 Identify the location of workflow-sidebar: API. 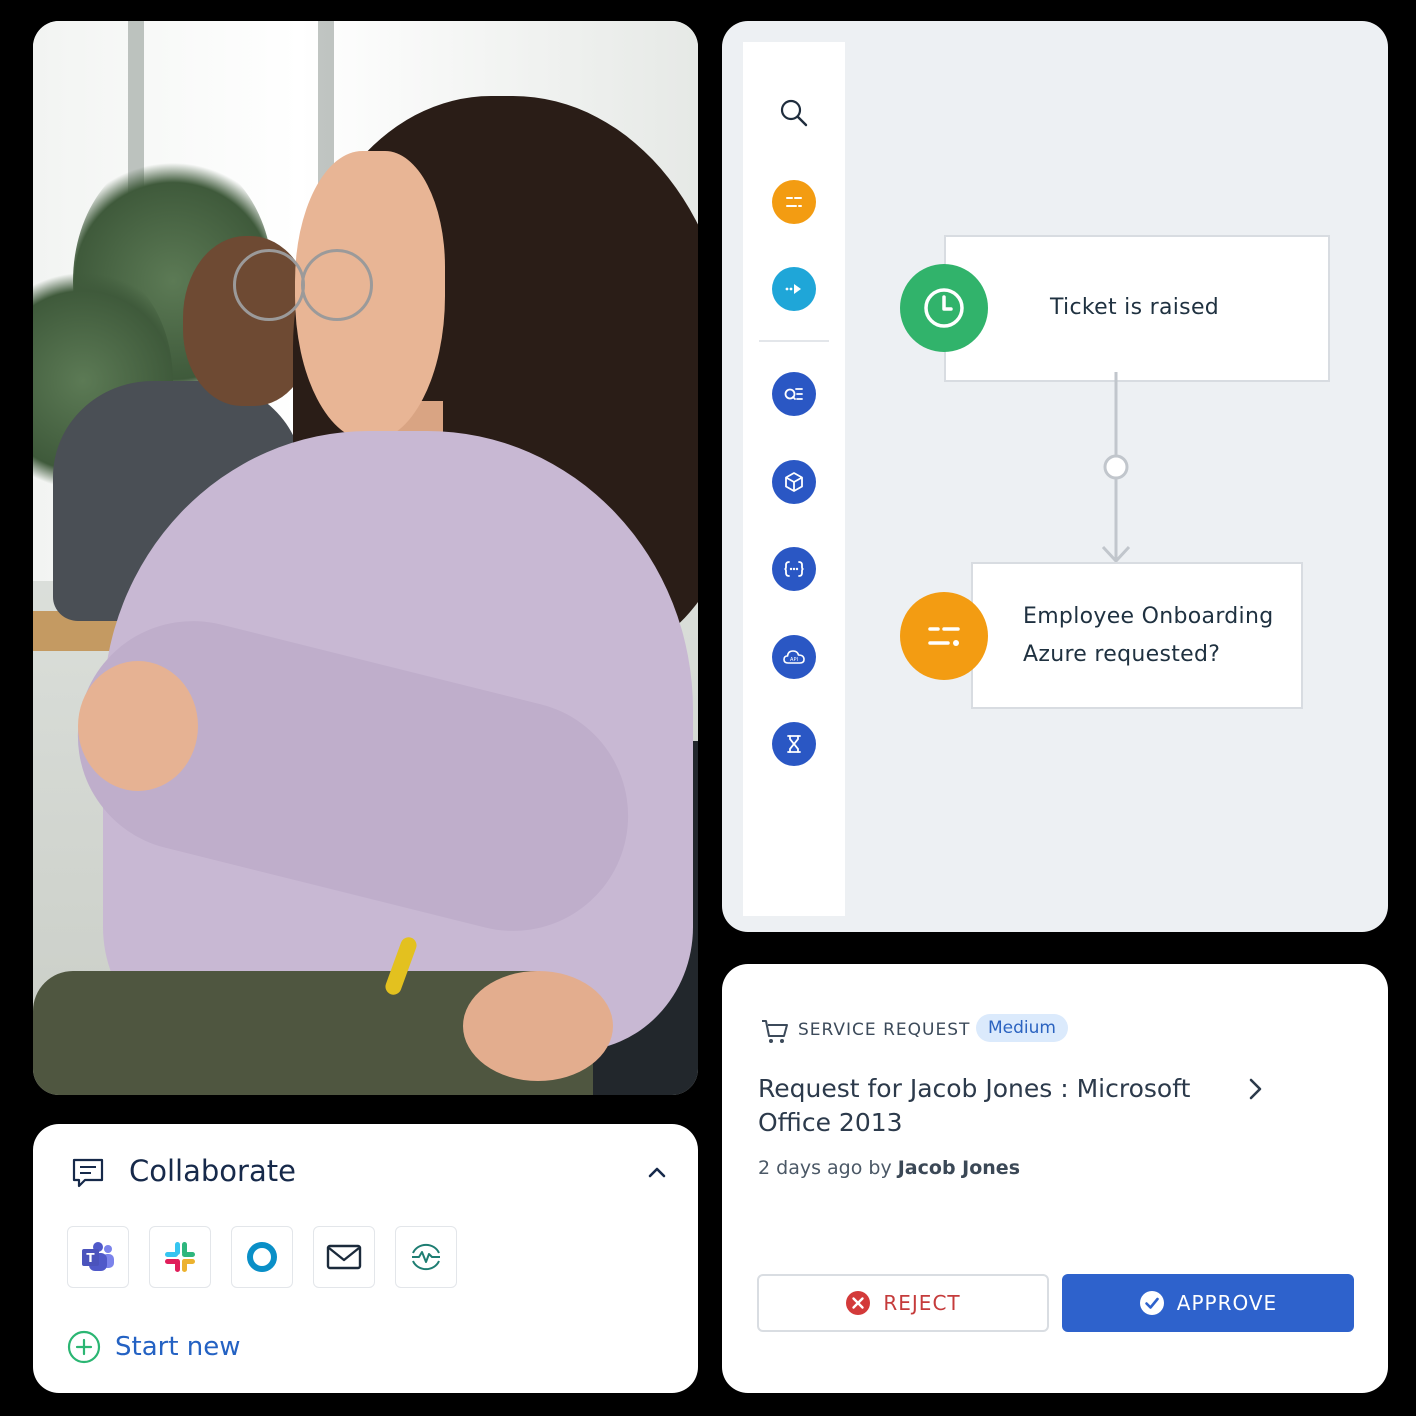
(794, 479).